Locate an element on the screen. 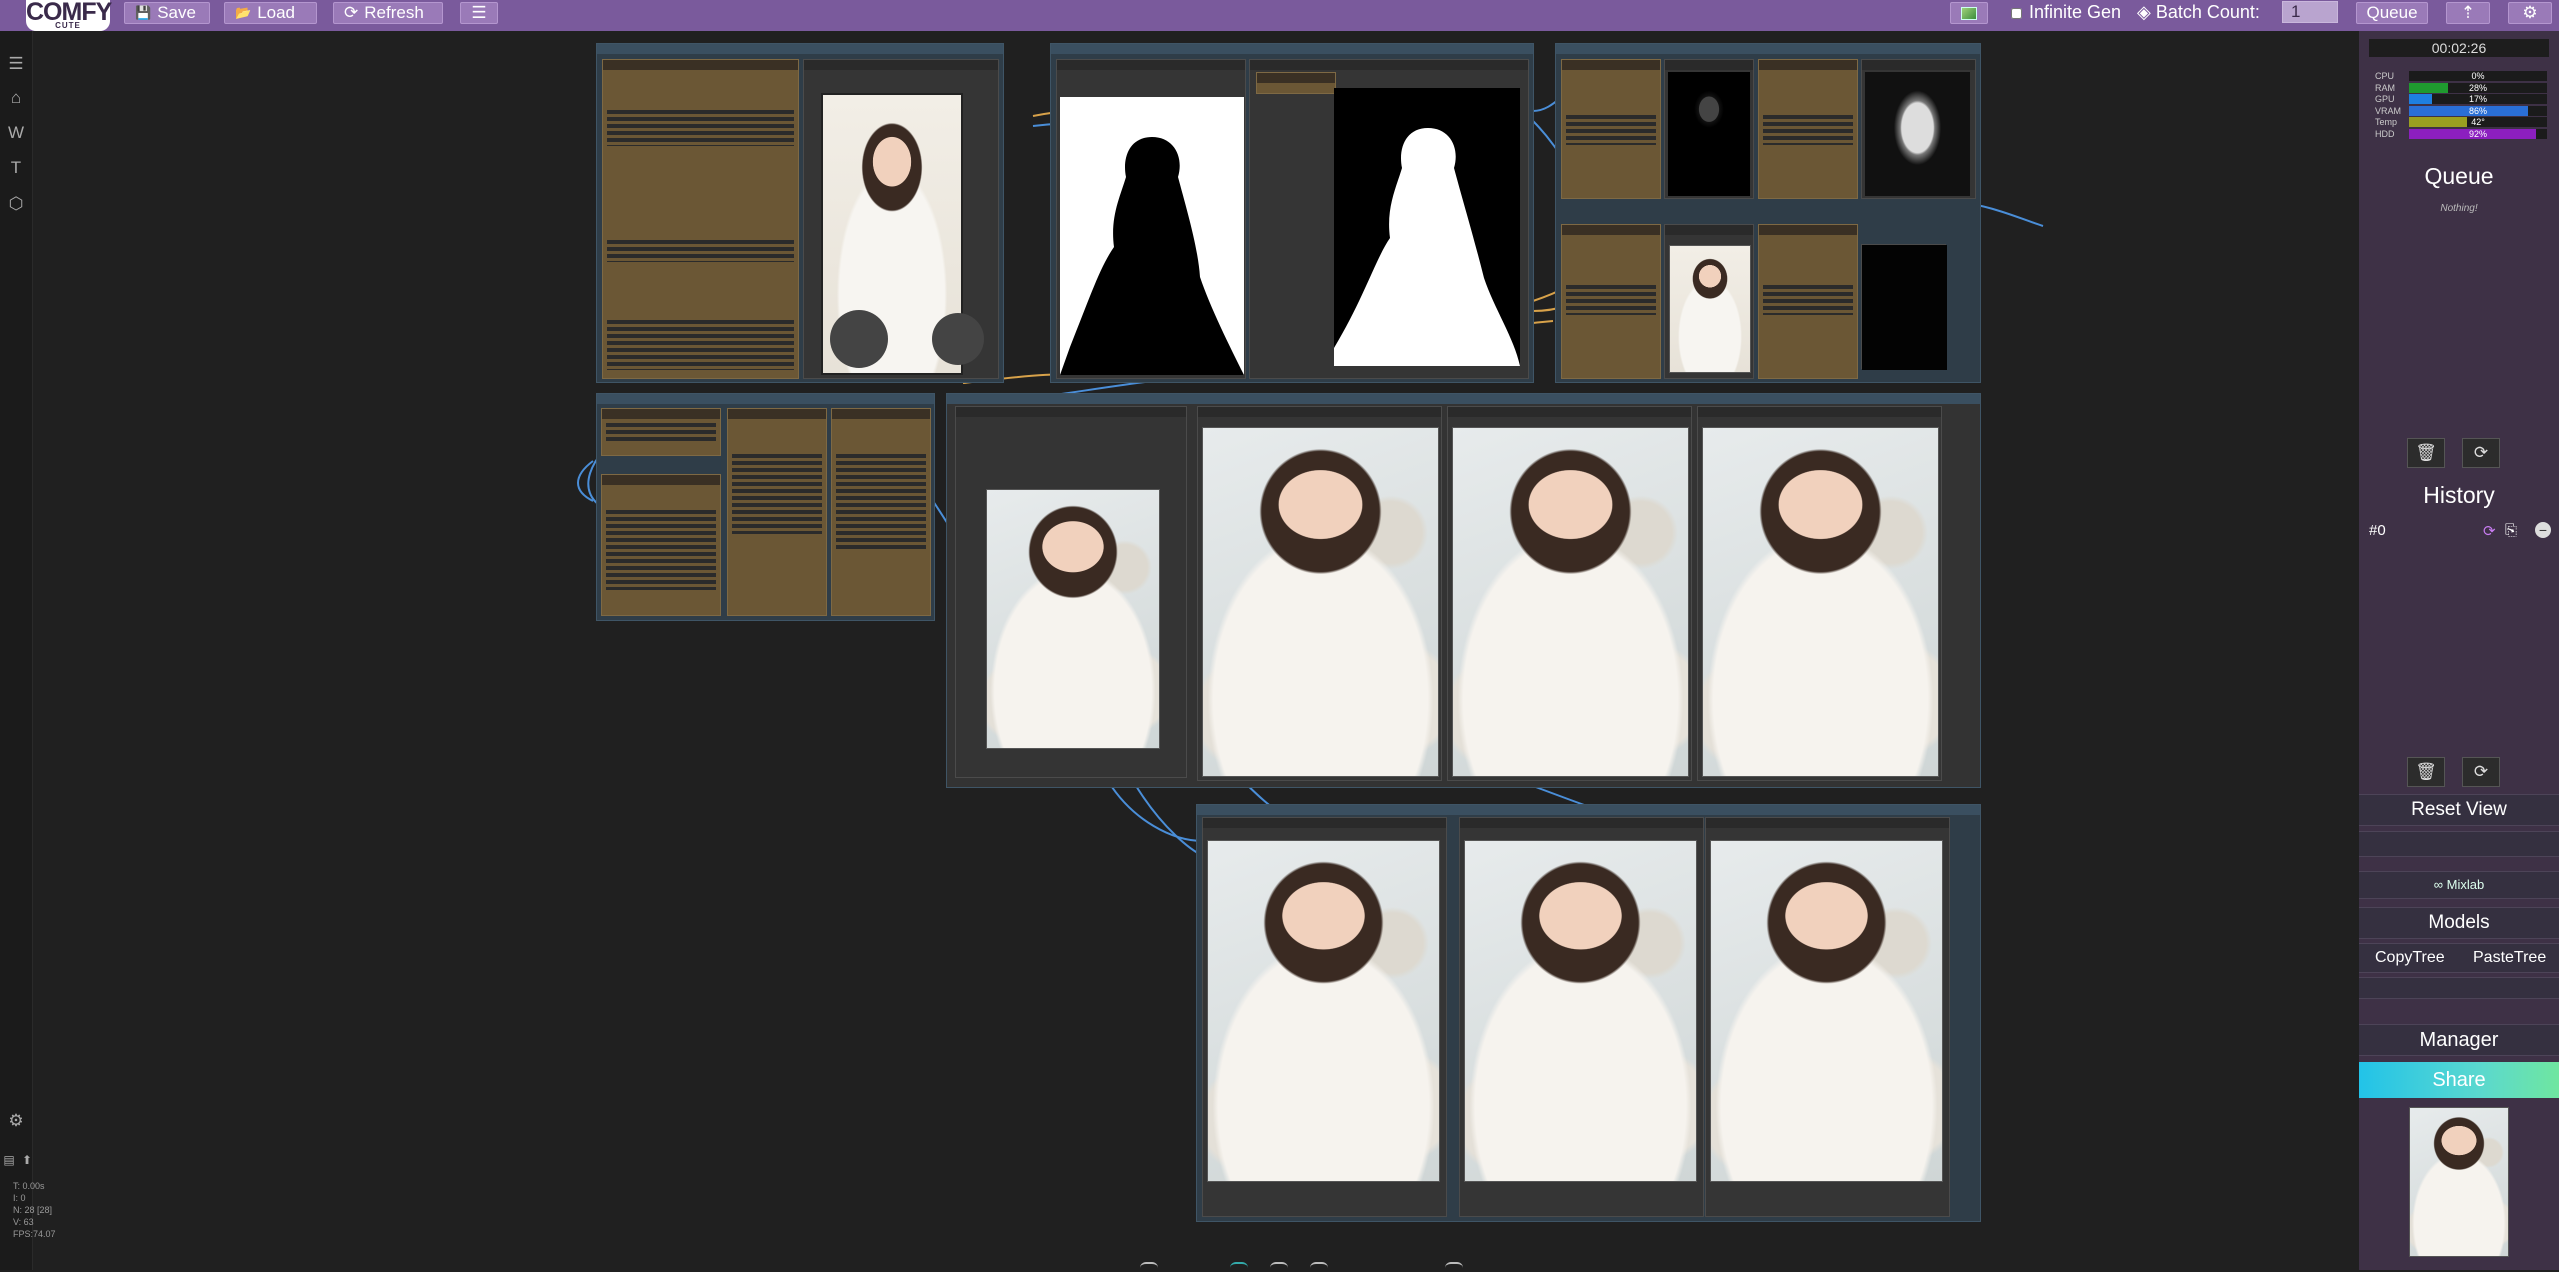 This screenshot has width=2559, height=1272. home-icon: ⌂ is located at coordinates (16, 98).